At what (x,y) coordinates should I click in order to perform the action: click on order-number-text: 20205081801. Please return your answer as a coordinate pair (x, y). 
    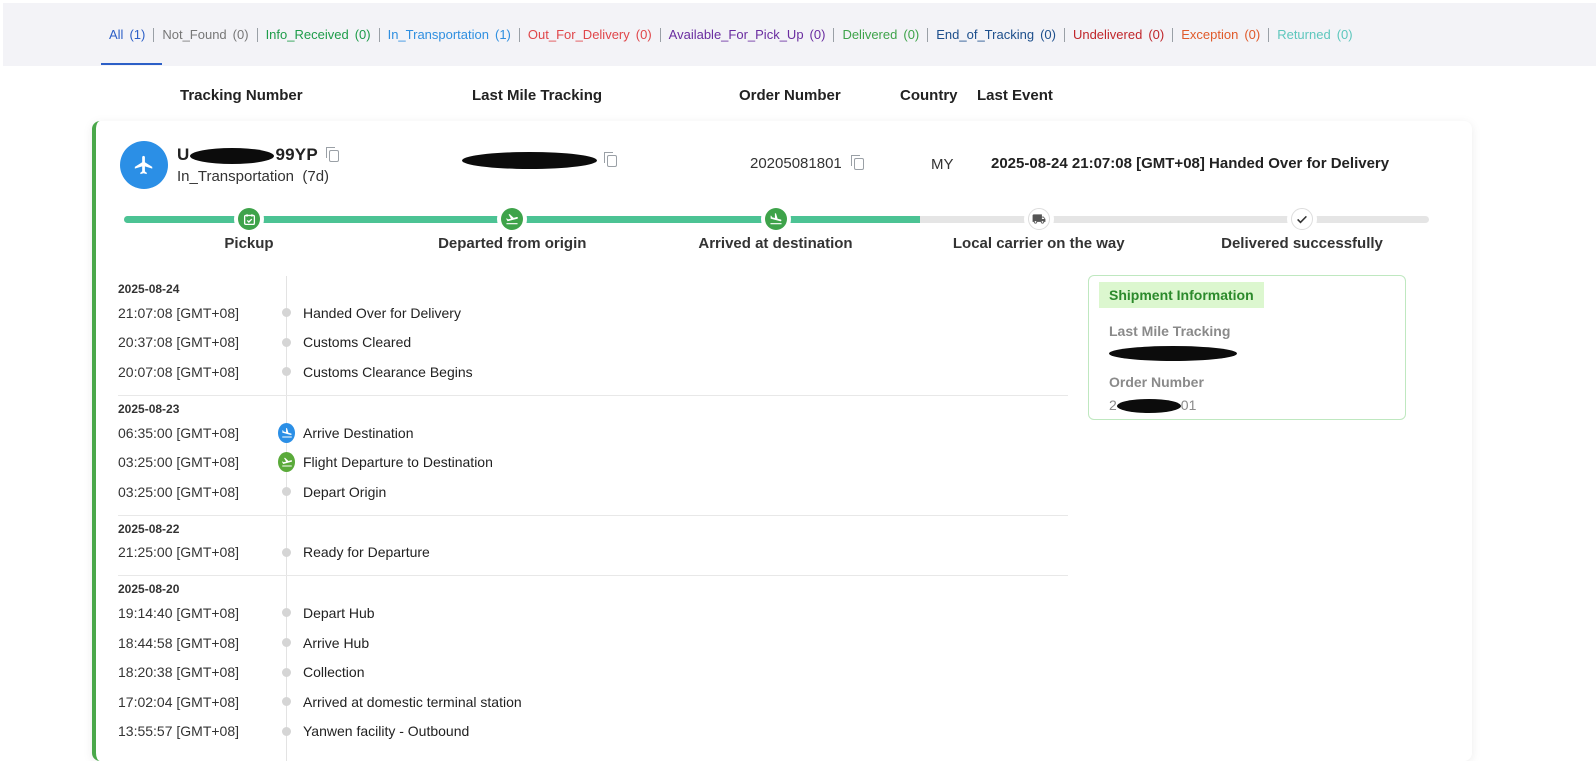
    Looking at the image, I should click on (796, 163).